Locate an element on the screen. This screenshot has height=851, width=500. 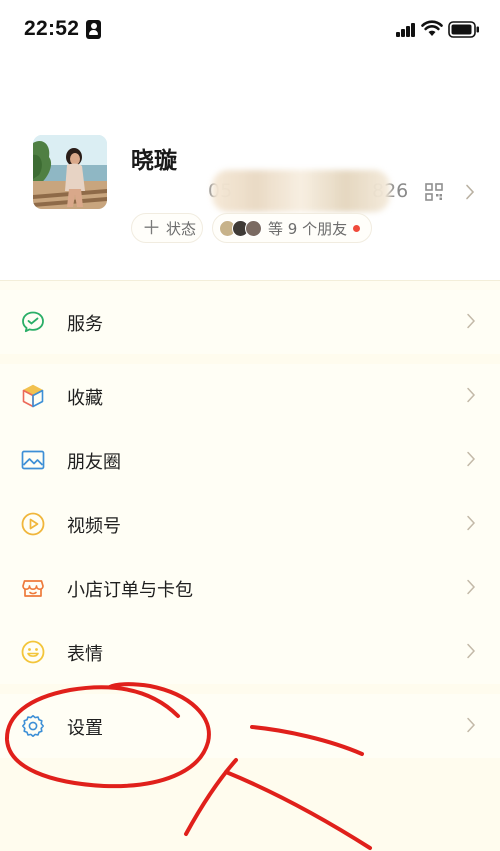
plus-icon: ＋ is located at coordinates (152, 227).